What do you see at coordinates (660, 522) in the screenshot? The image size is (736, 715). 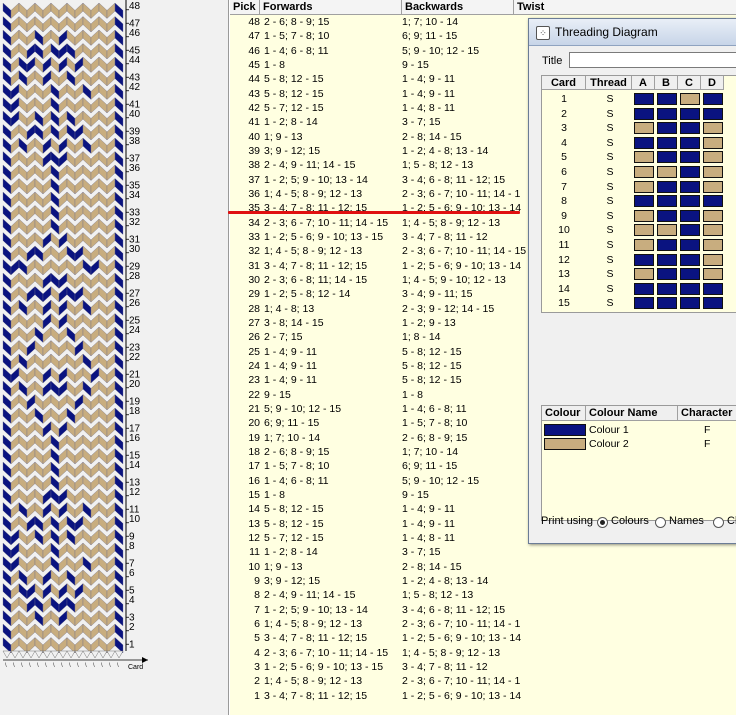 I see `print-names-radio` at bounding box center [660, 522].